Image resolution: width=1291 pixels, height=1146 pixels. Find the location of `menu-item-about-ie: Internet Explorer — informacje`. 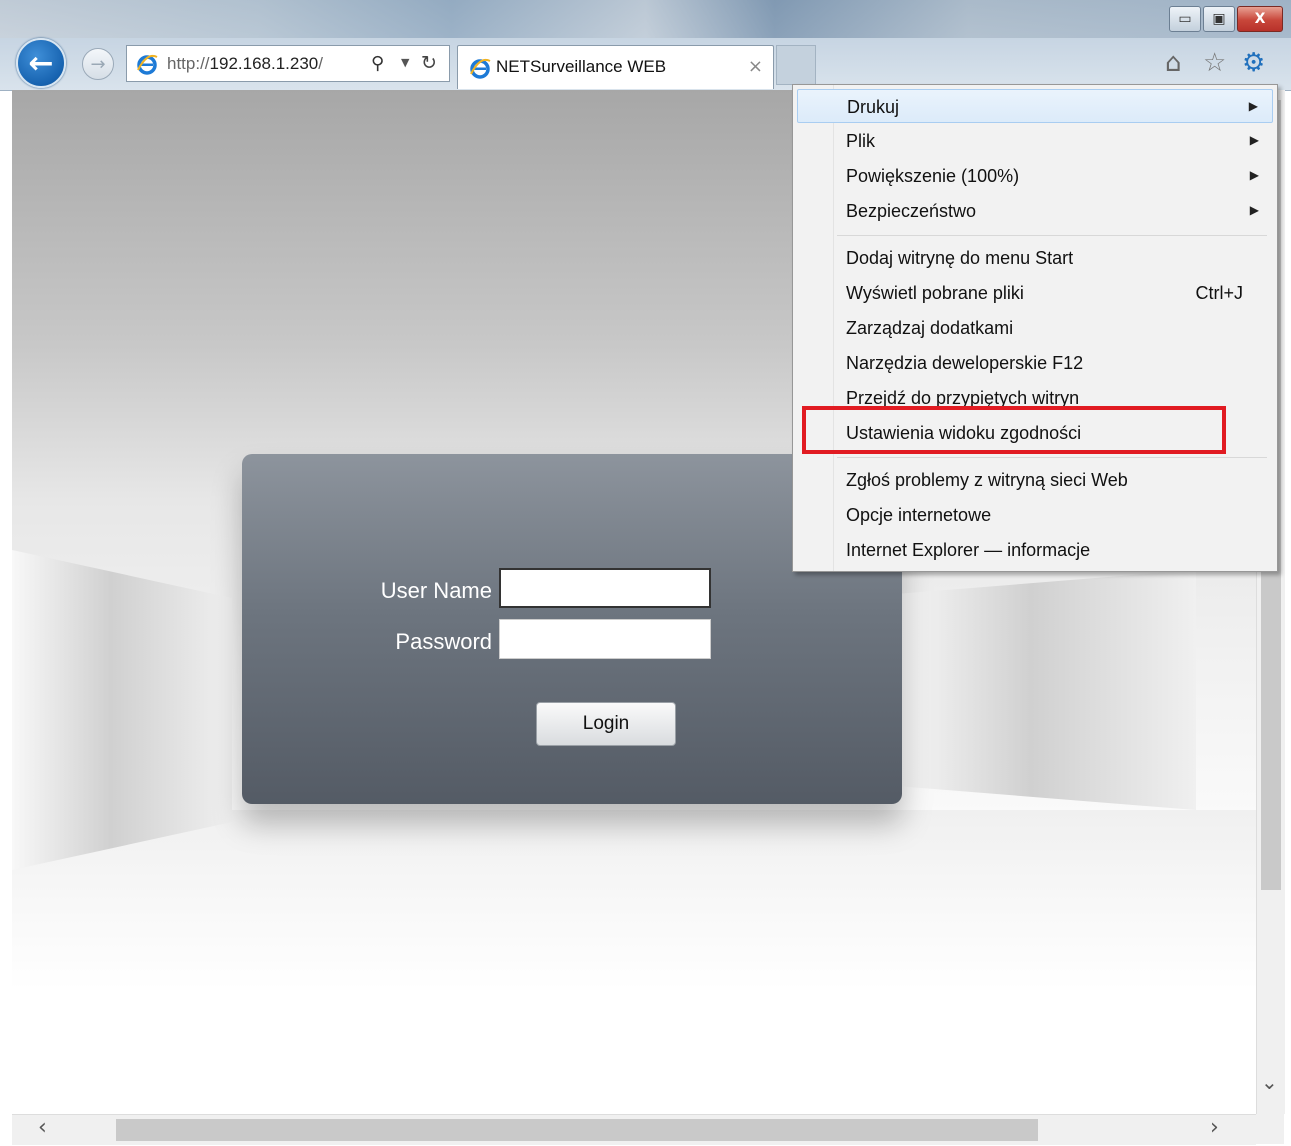

menu-item-about-ie: Internet Explorer — informacje is located at coordinates (1035, 550).